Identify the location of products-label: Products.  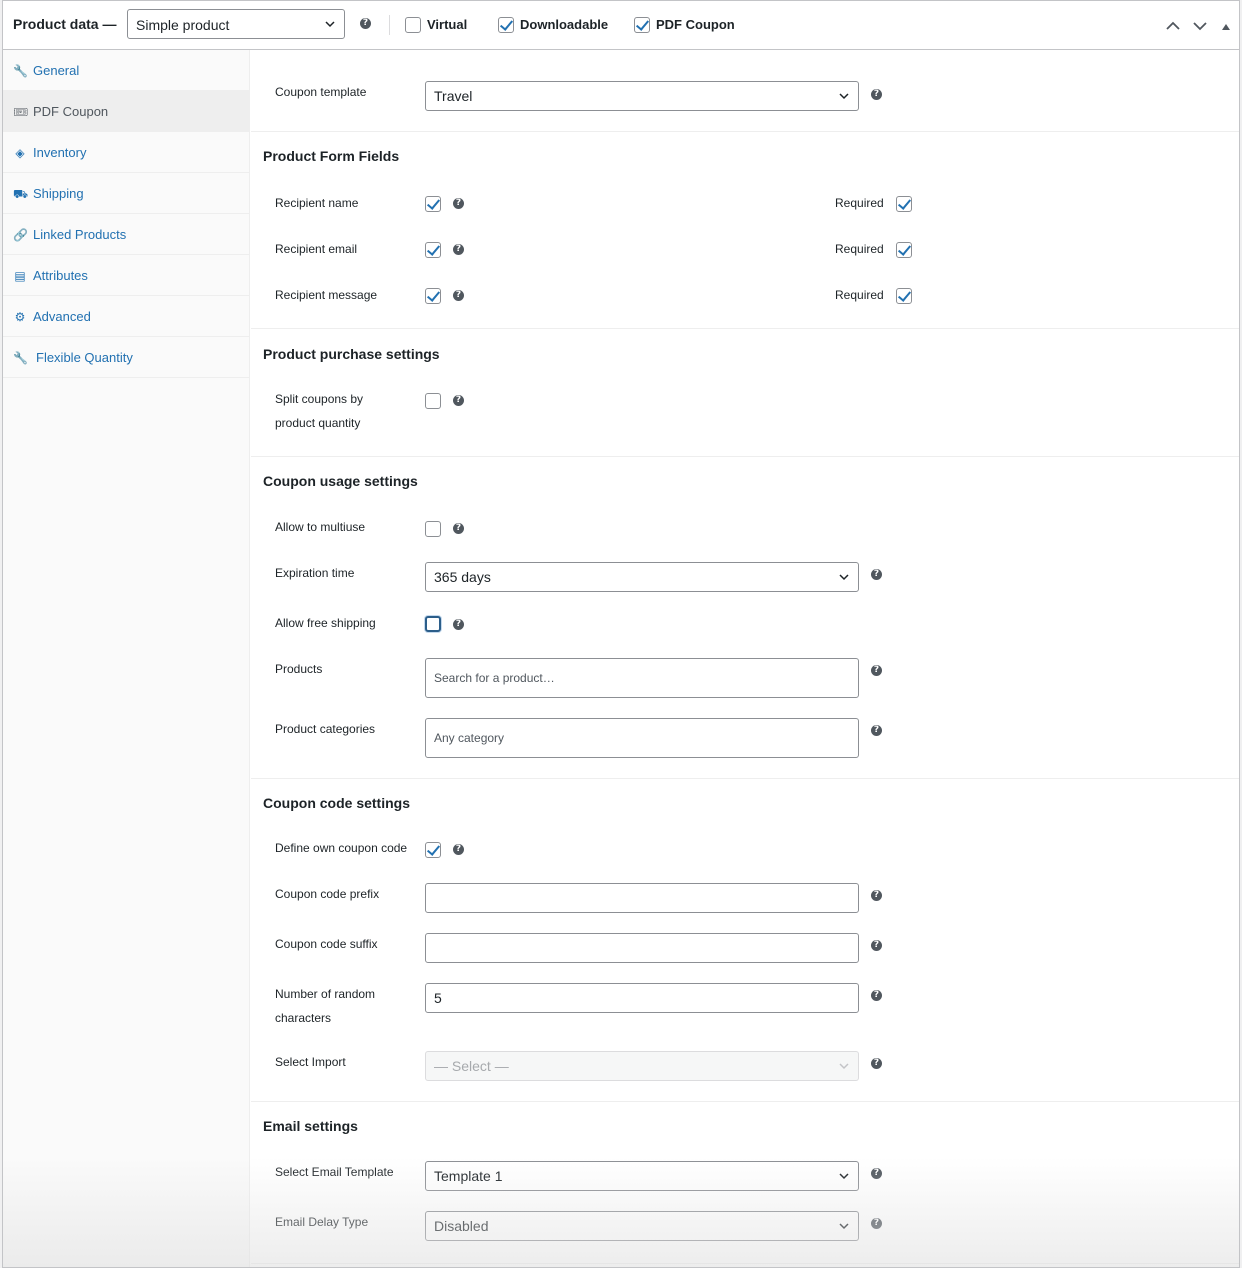
(299, 669).